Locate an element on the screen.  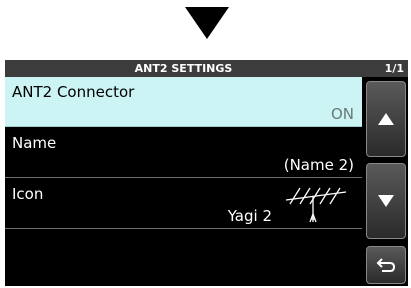
menu-item-label: Icon is located at coordinates (28, 194).